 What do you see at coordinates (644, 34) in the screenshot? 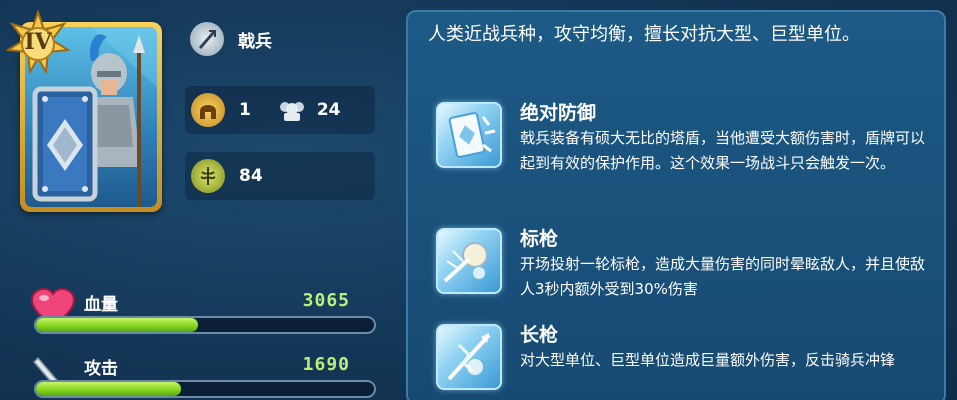
I see `unit-description: 人类近战兵种，攻守均衡，擅长对抗大型、巨型单位。` at bounding box center [644, 34].